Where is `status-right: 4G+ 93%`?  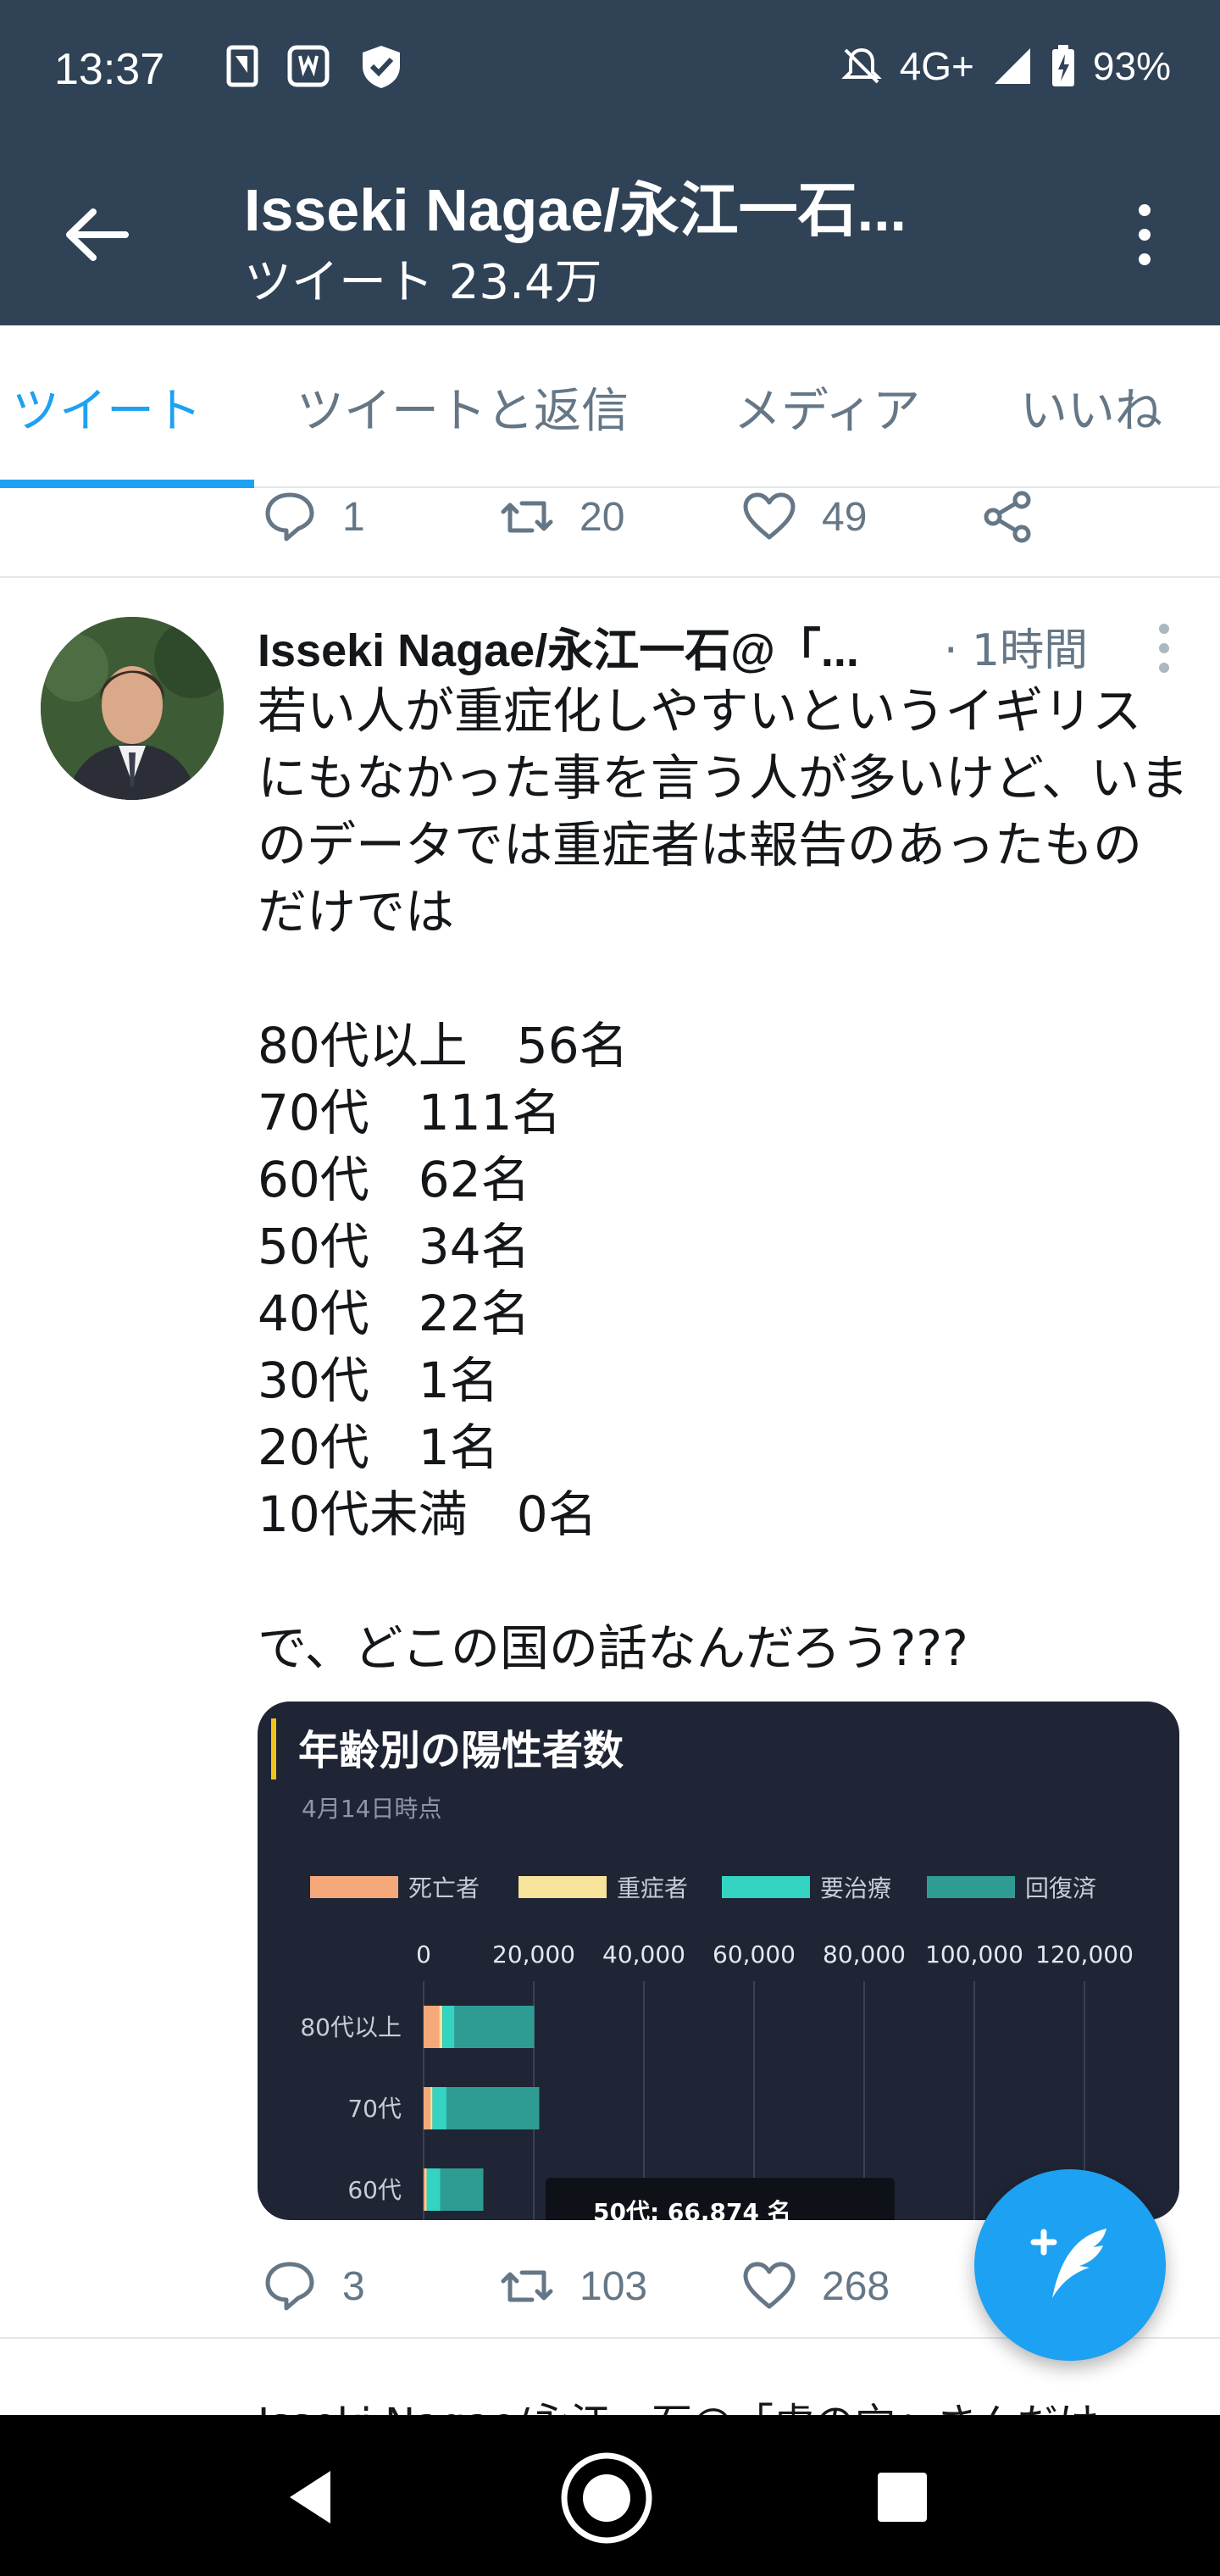 status-right: 4G+ 93% is located at coordinates (1006, 66).